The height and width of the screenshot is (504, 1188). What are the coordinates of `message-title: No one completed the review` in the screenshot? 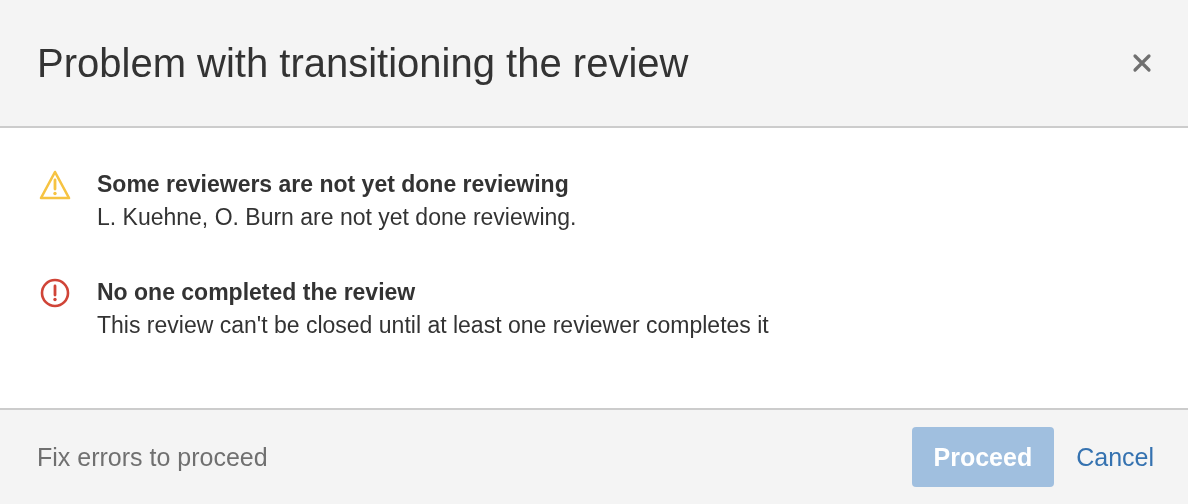 It's located at (257, 292).